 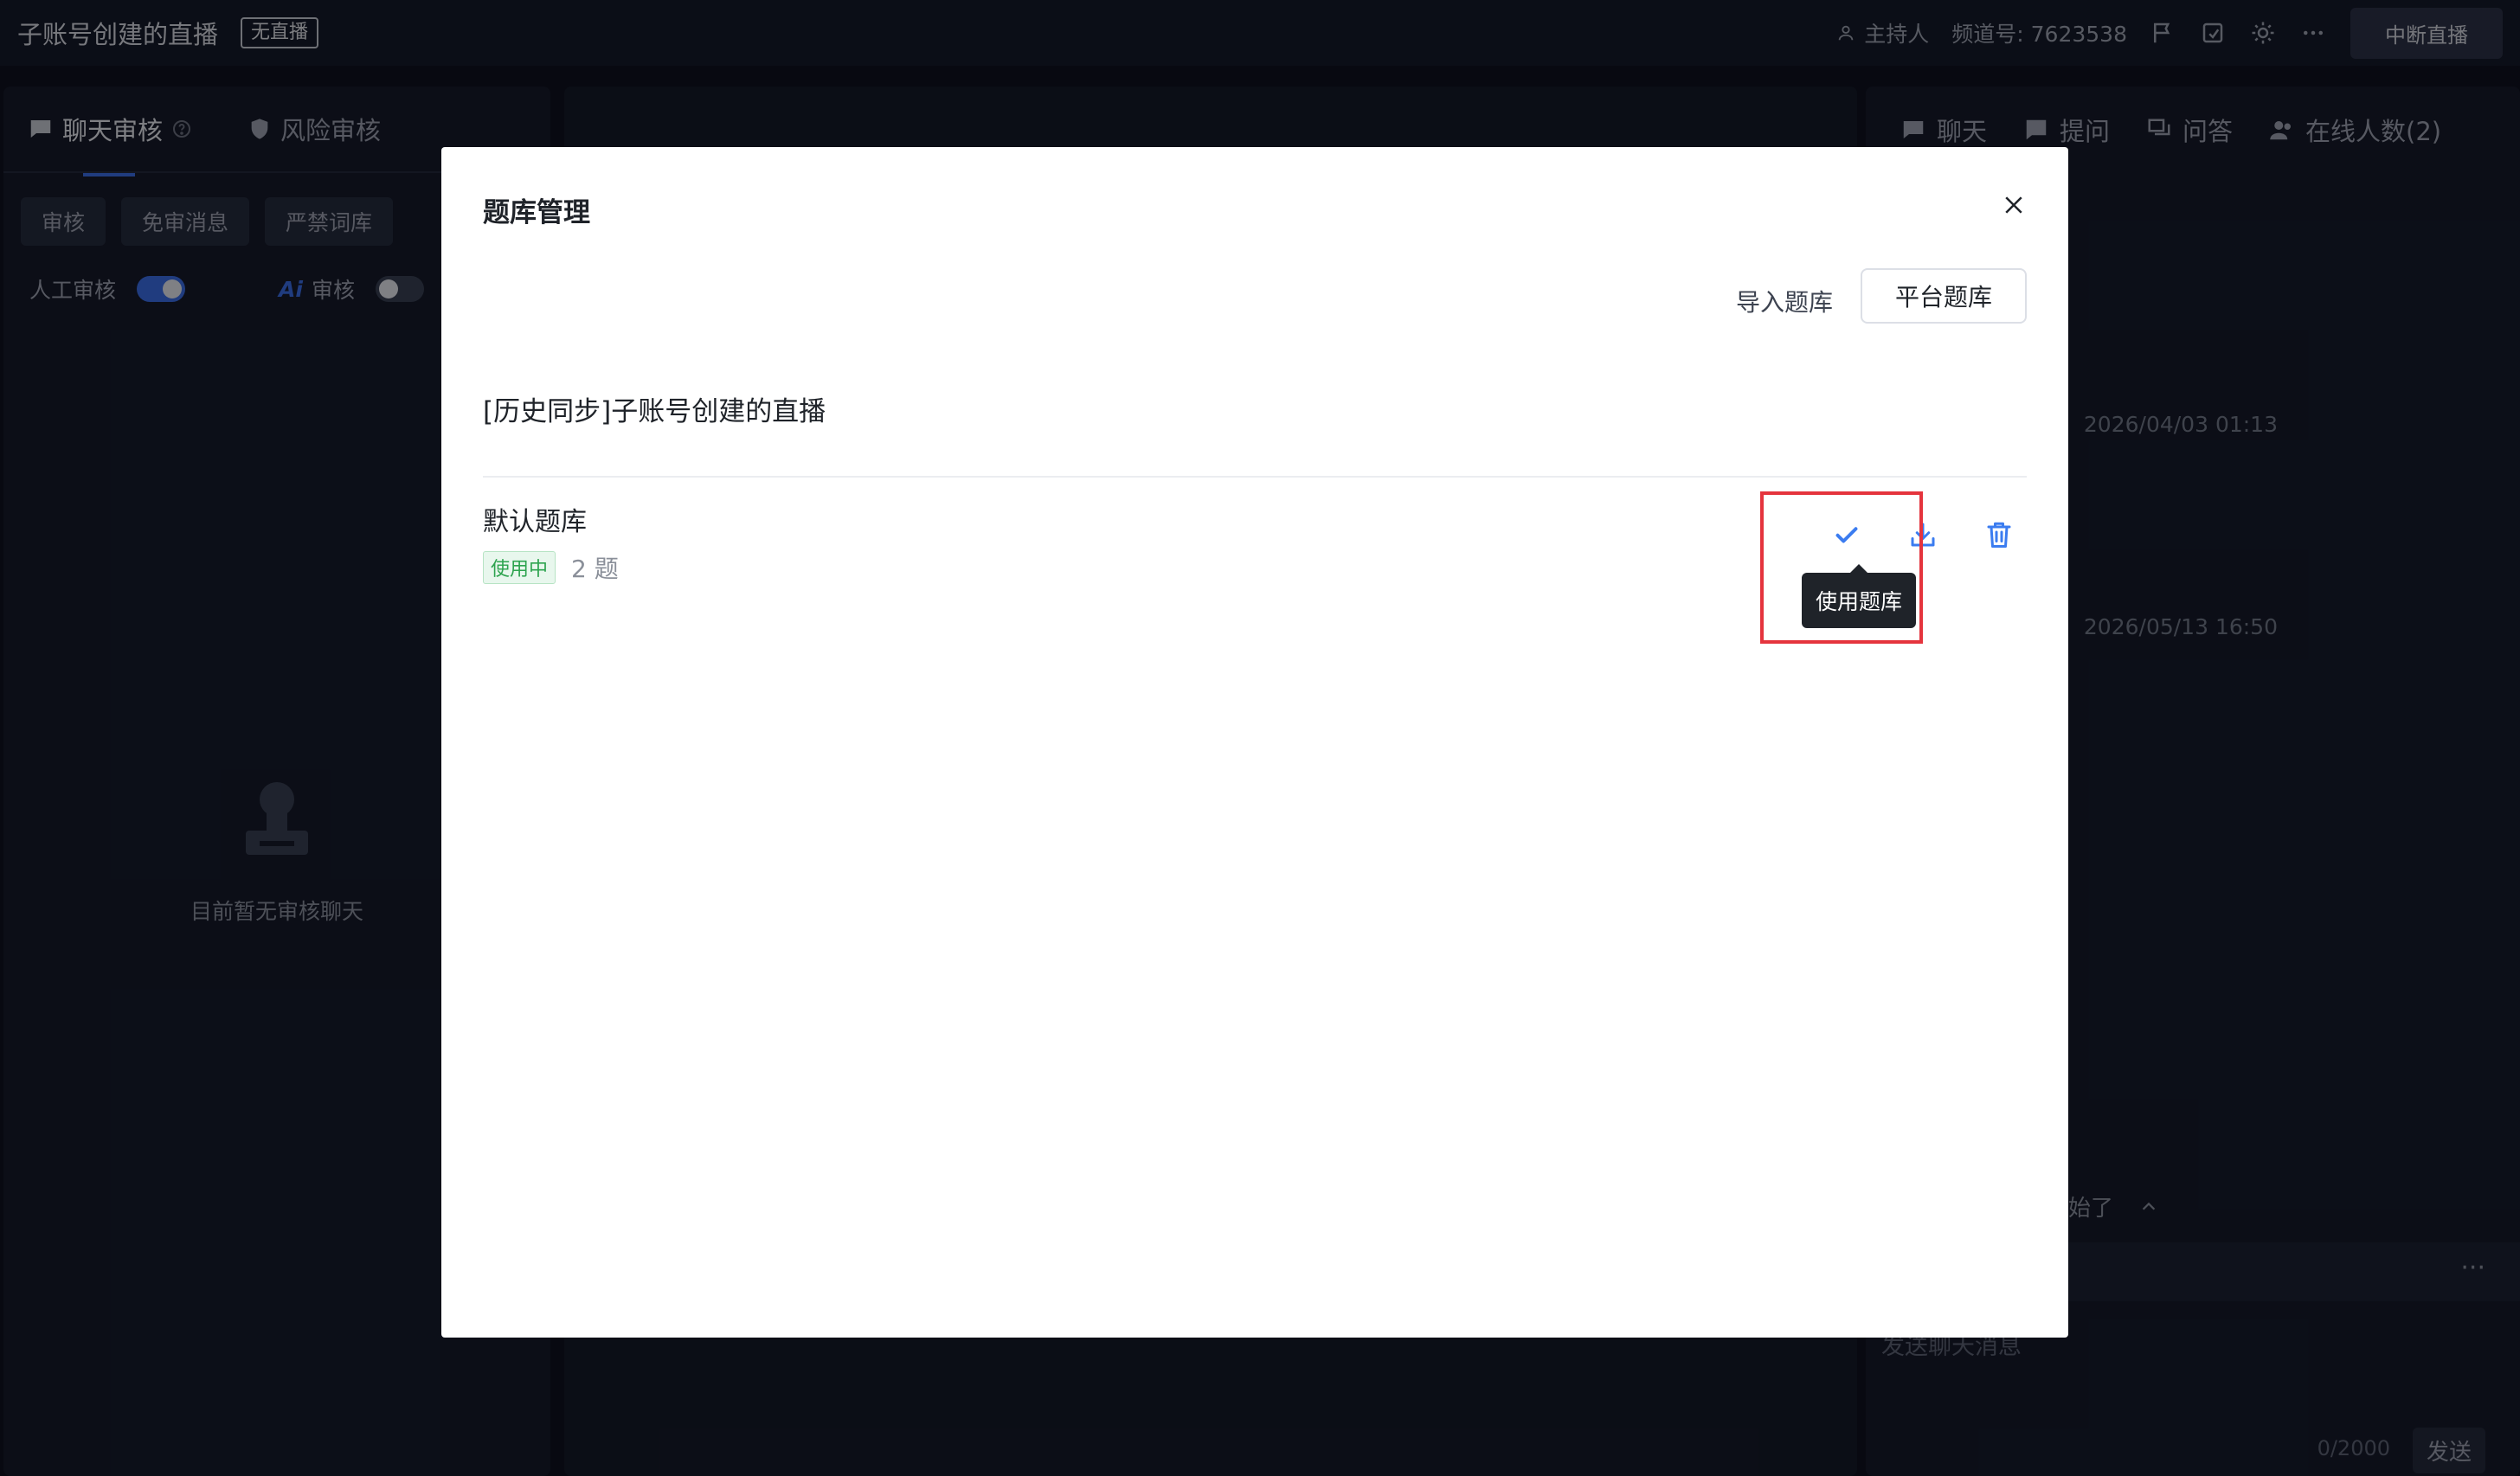 What do you see at coordinates (1859, 596) in the screenshot?
I see `use-bank-tooltip: 使用题库` at bounding box center [1859, 596].